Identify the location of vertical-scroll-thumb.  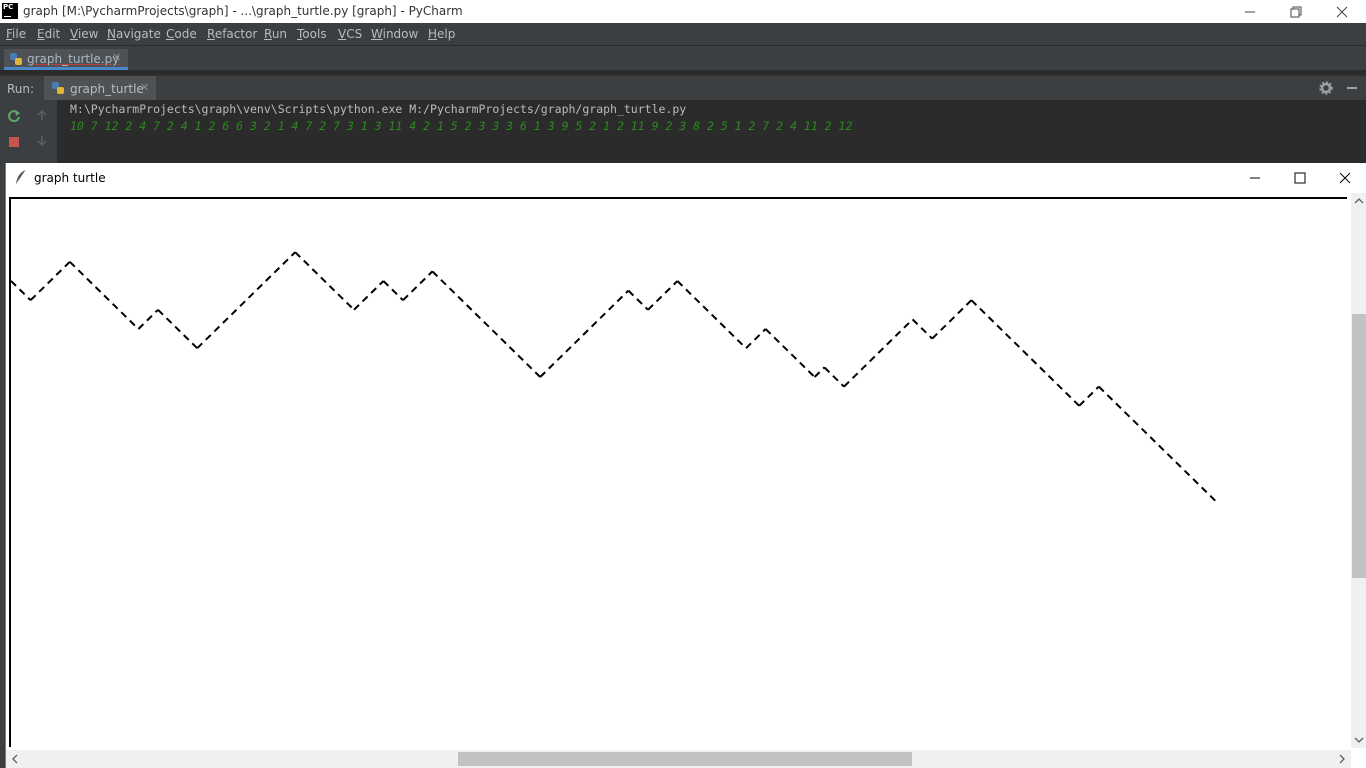
(1359, 446).